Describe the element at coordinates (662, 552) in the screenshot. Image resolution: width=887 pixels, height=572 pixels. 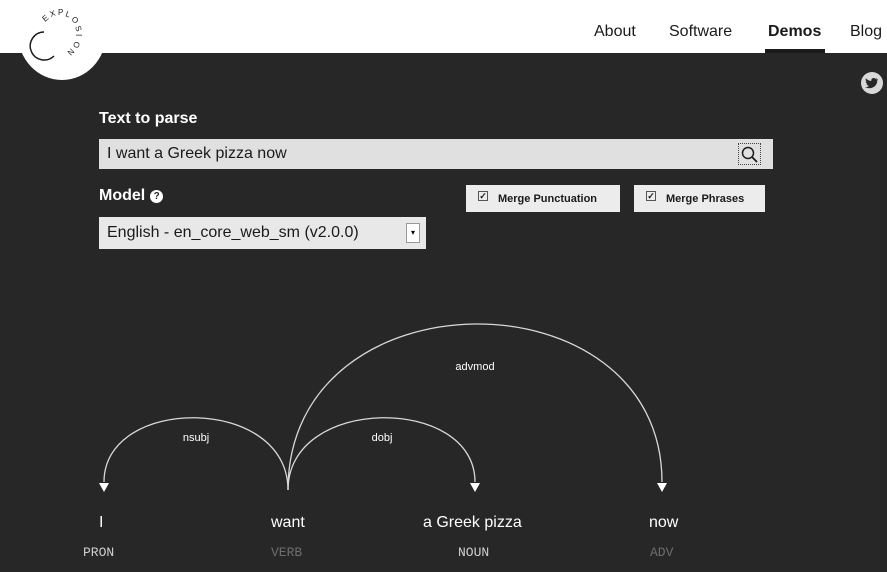
I see `pos-tag: ADV` at that location.